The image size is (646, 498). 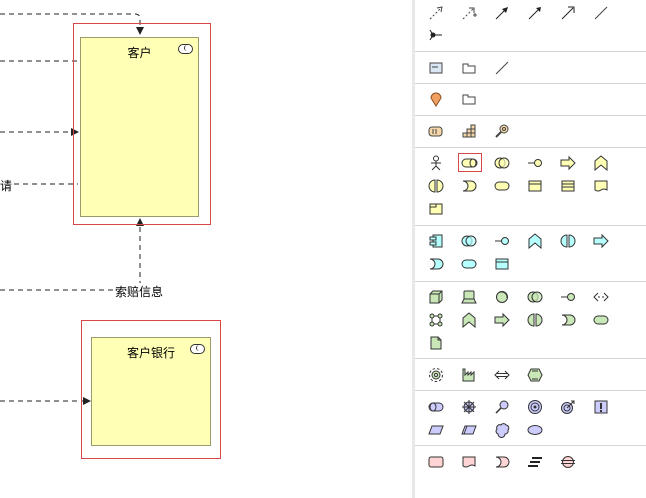 I want to click on relation-dashed-plus-arrow-icon, so click(x=469, y=13).